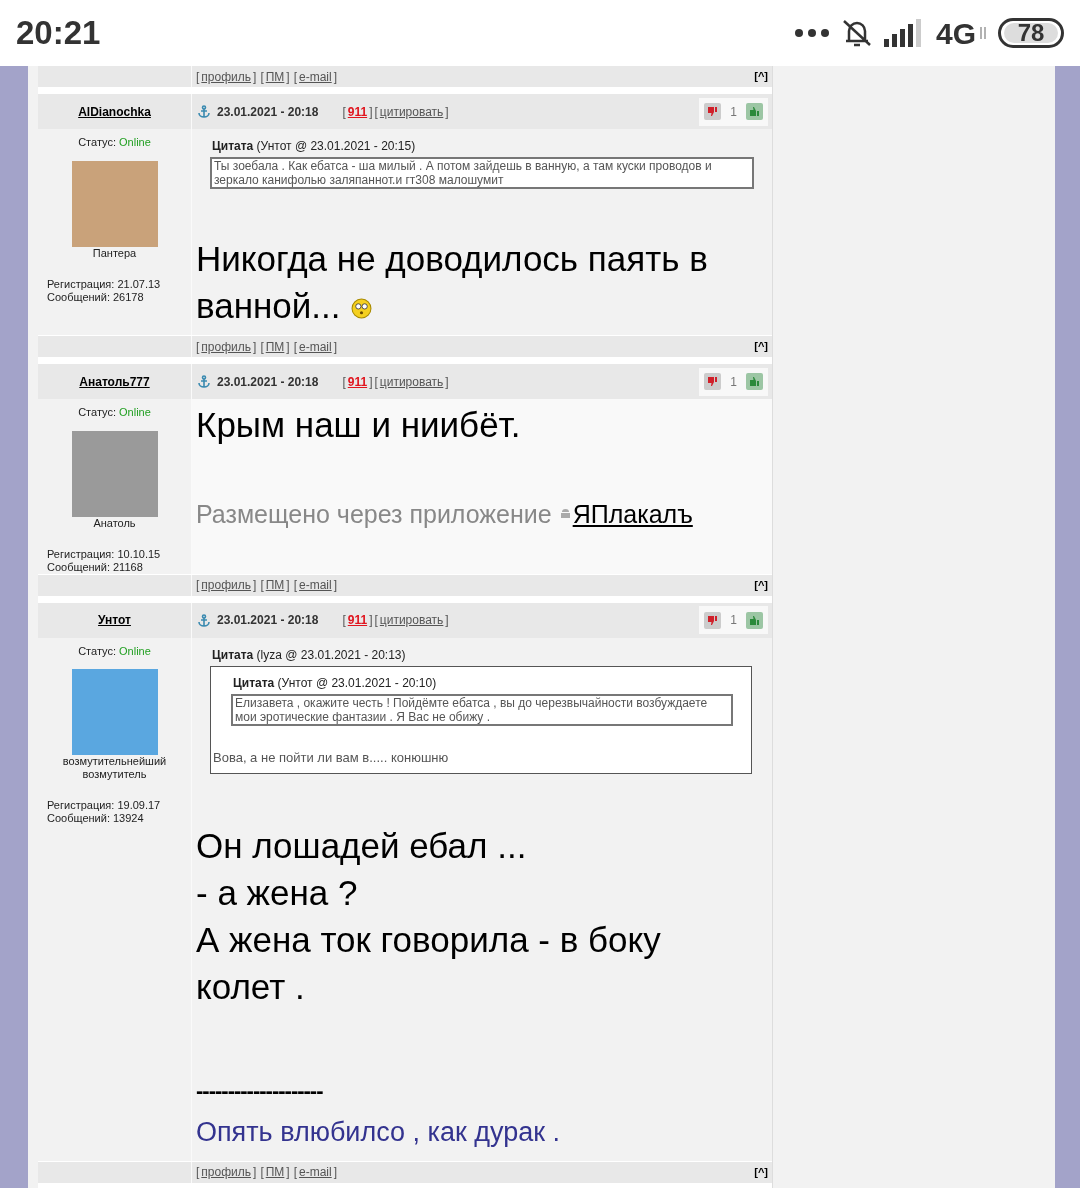 This screenshot has height=1188, width=1080. What do you see at coordinates (114, 111) in the screenshot?
I see `author-name: AlDianochka` at bounding box center [114, 111].